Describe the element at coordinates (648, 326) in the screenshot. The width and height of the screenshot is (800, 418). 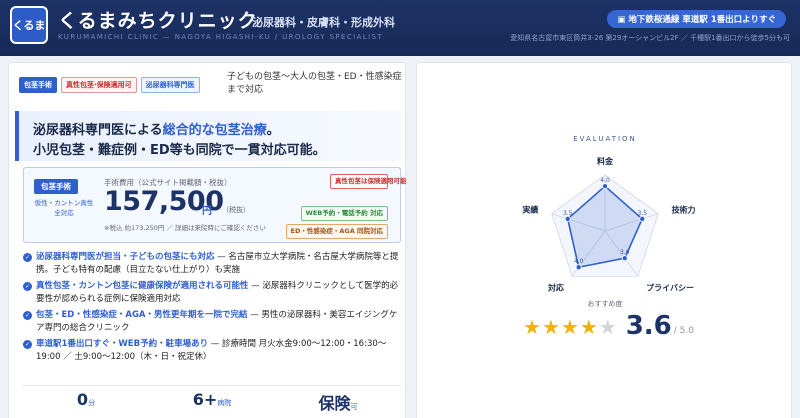
I see `score: 3.6` at that location.